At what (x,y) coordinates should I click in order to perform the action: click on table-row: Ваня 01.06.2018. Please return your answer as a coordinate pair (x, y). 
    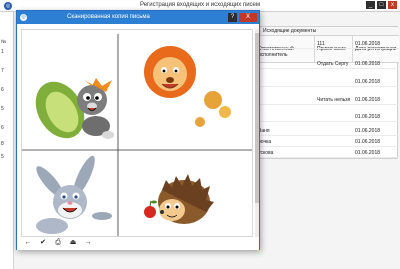
    Looking at the image, I should click on (327, 130).